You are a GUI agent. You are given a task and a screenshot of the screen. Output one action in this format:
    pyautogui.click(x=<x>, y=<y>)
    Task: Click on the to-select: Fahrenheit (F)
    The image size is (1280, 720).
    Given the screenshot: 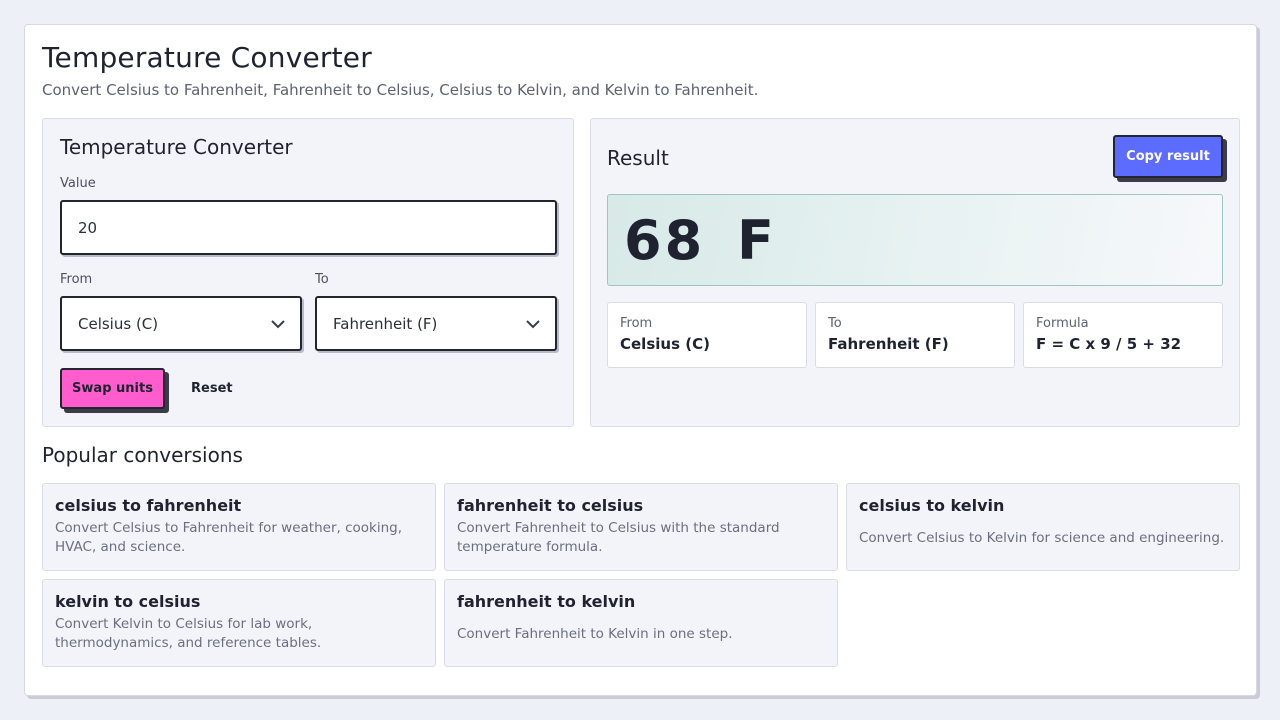 What is the action you would take?
    pyautogui.click(x=436, y=323)
    